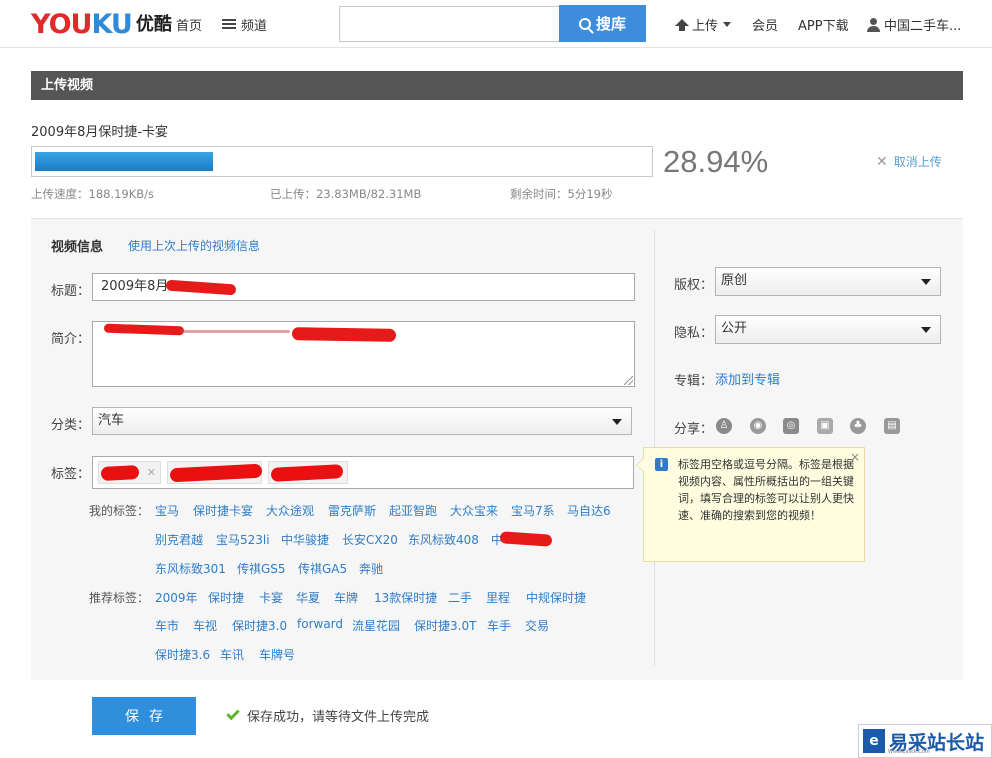 This screenshot has height=758, width=992. Describe the element at coordinates (205, 625) in the screenshot. I see `recommended-tag: 车视` at that location.